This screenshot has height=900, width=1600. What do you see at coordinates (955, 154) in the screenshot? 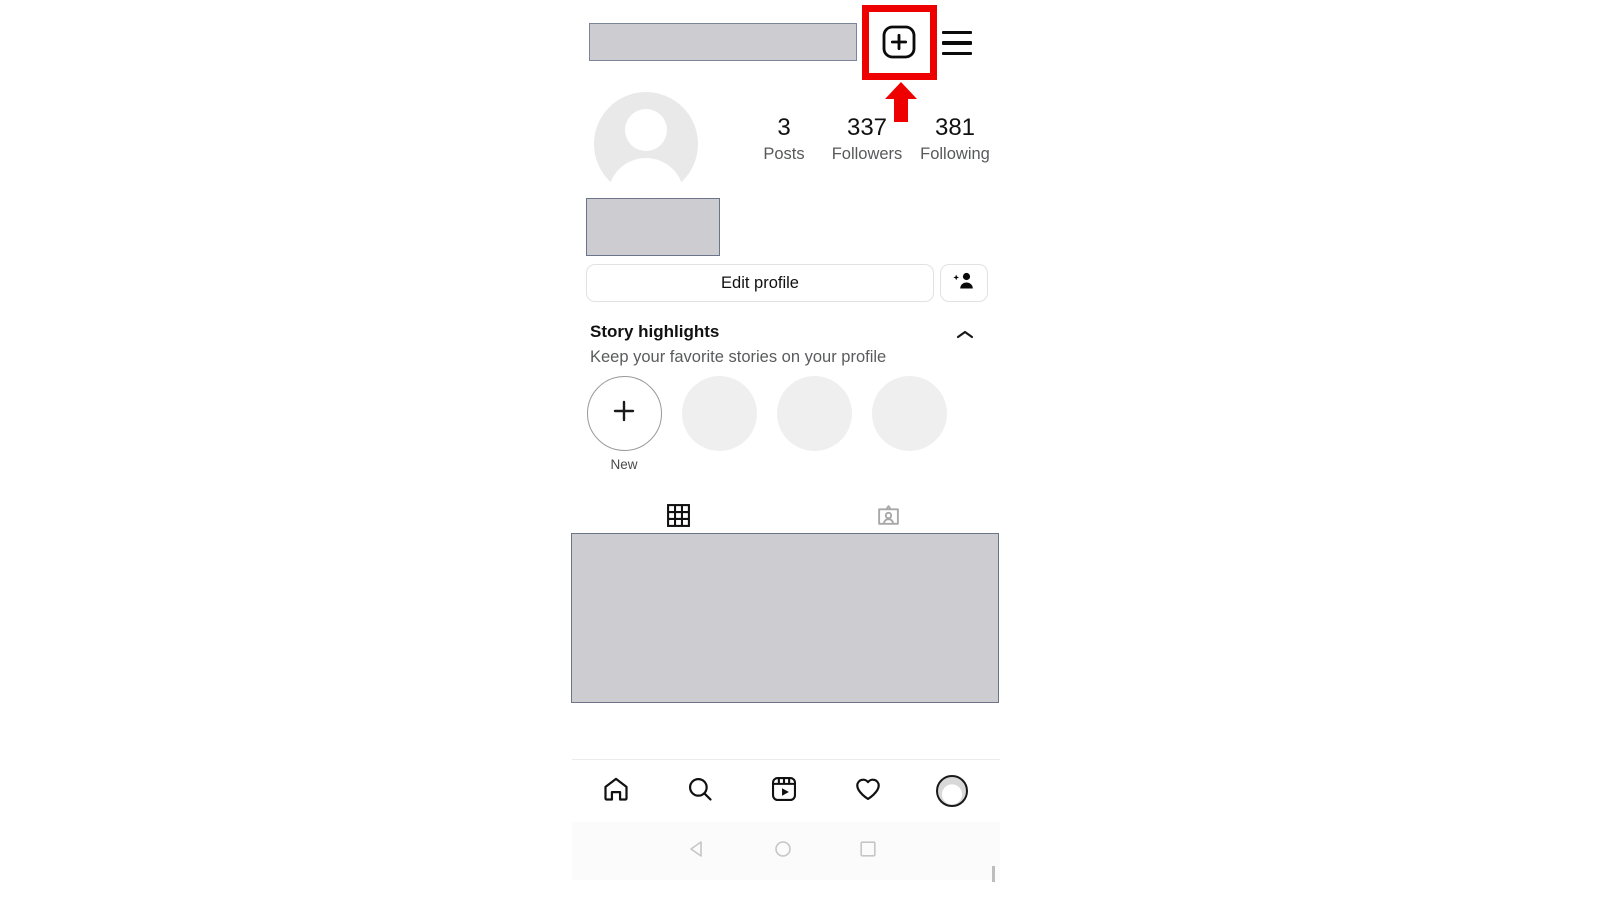
I see `stat-following-label: Following` at bounding box center [955, 154].